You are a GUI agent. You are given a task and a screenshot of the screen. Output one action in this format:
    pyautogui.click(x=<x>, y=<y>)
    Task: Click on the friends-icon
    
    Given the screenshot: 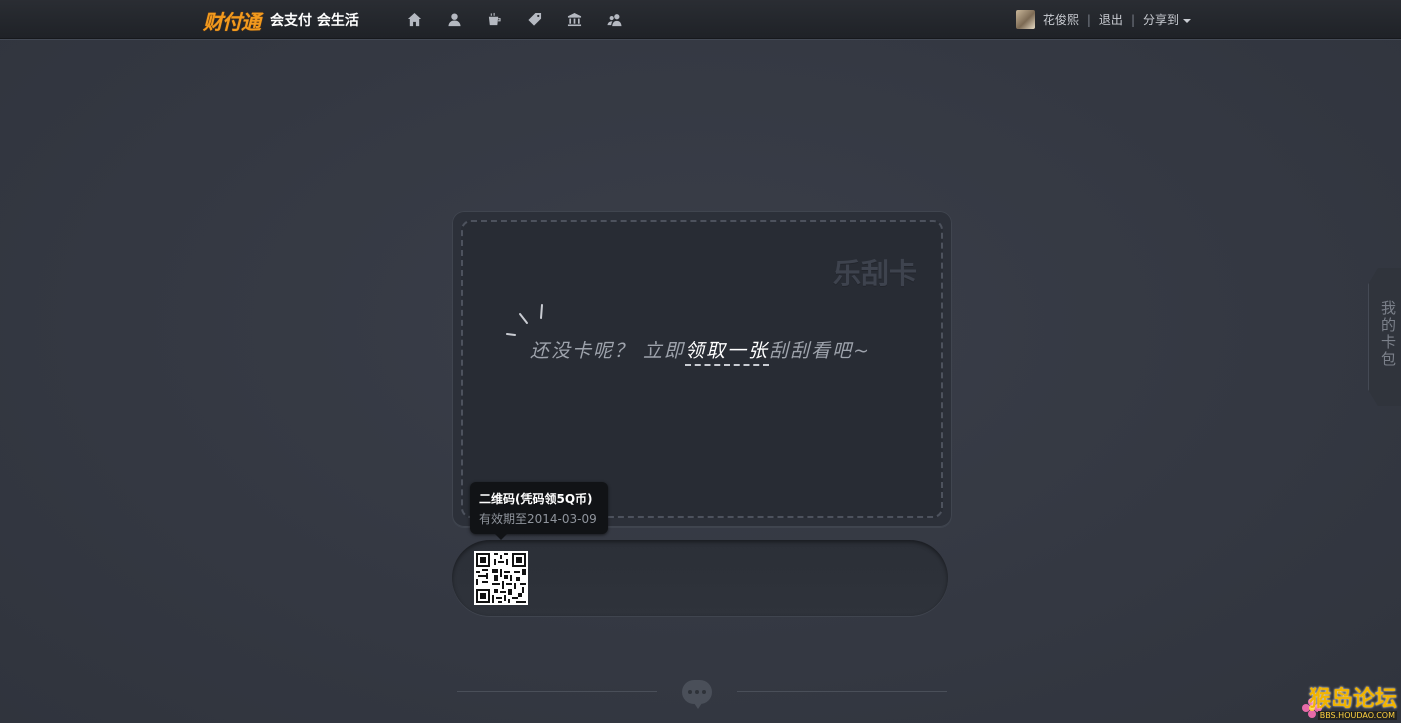 What is the action you would take?
    pyautogui.click(x=614, y=19)
    